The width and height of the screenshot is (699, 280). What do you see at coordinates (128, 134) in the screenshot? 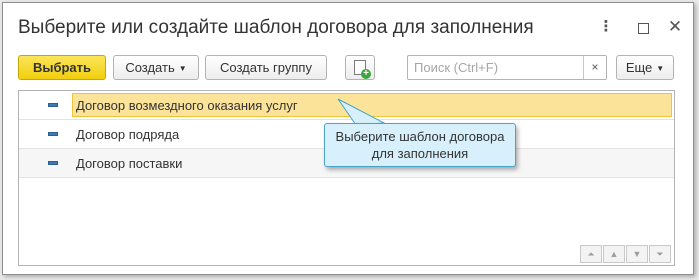
I see `list-item-label: Договор подряда` at bounding box center [128, 134].